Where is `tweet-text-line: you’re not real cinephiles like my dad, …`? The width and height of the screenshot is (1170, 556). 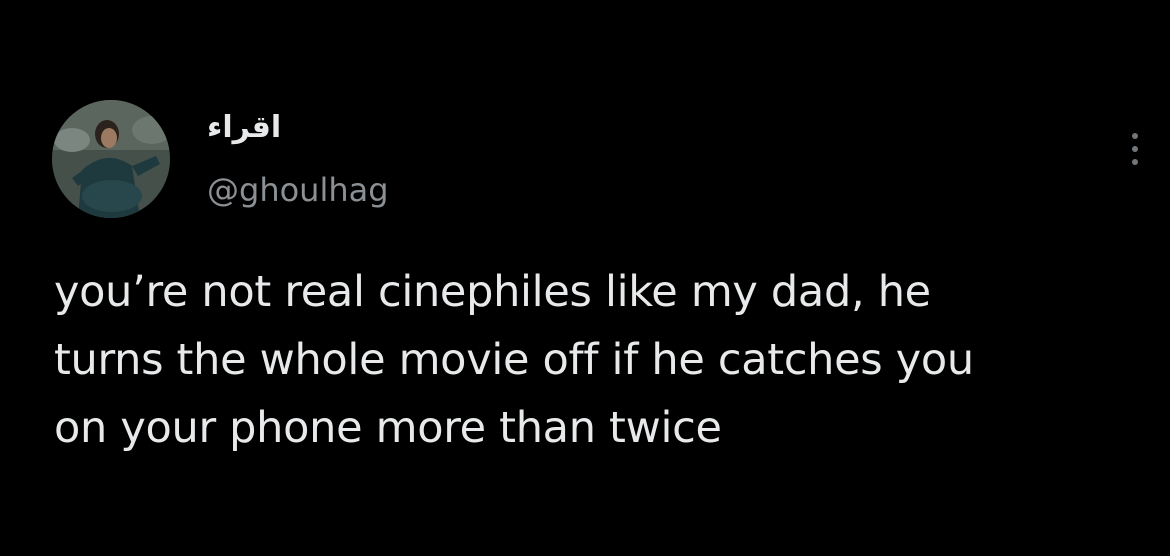
tweet-text-line: you’re not real cinephiles like my dad, … is located at coordinates (492, 292).